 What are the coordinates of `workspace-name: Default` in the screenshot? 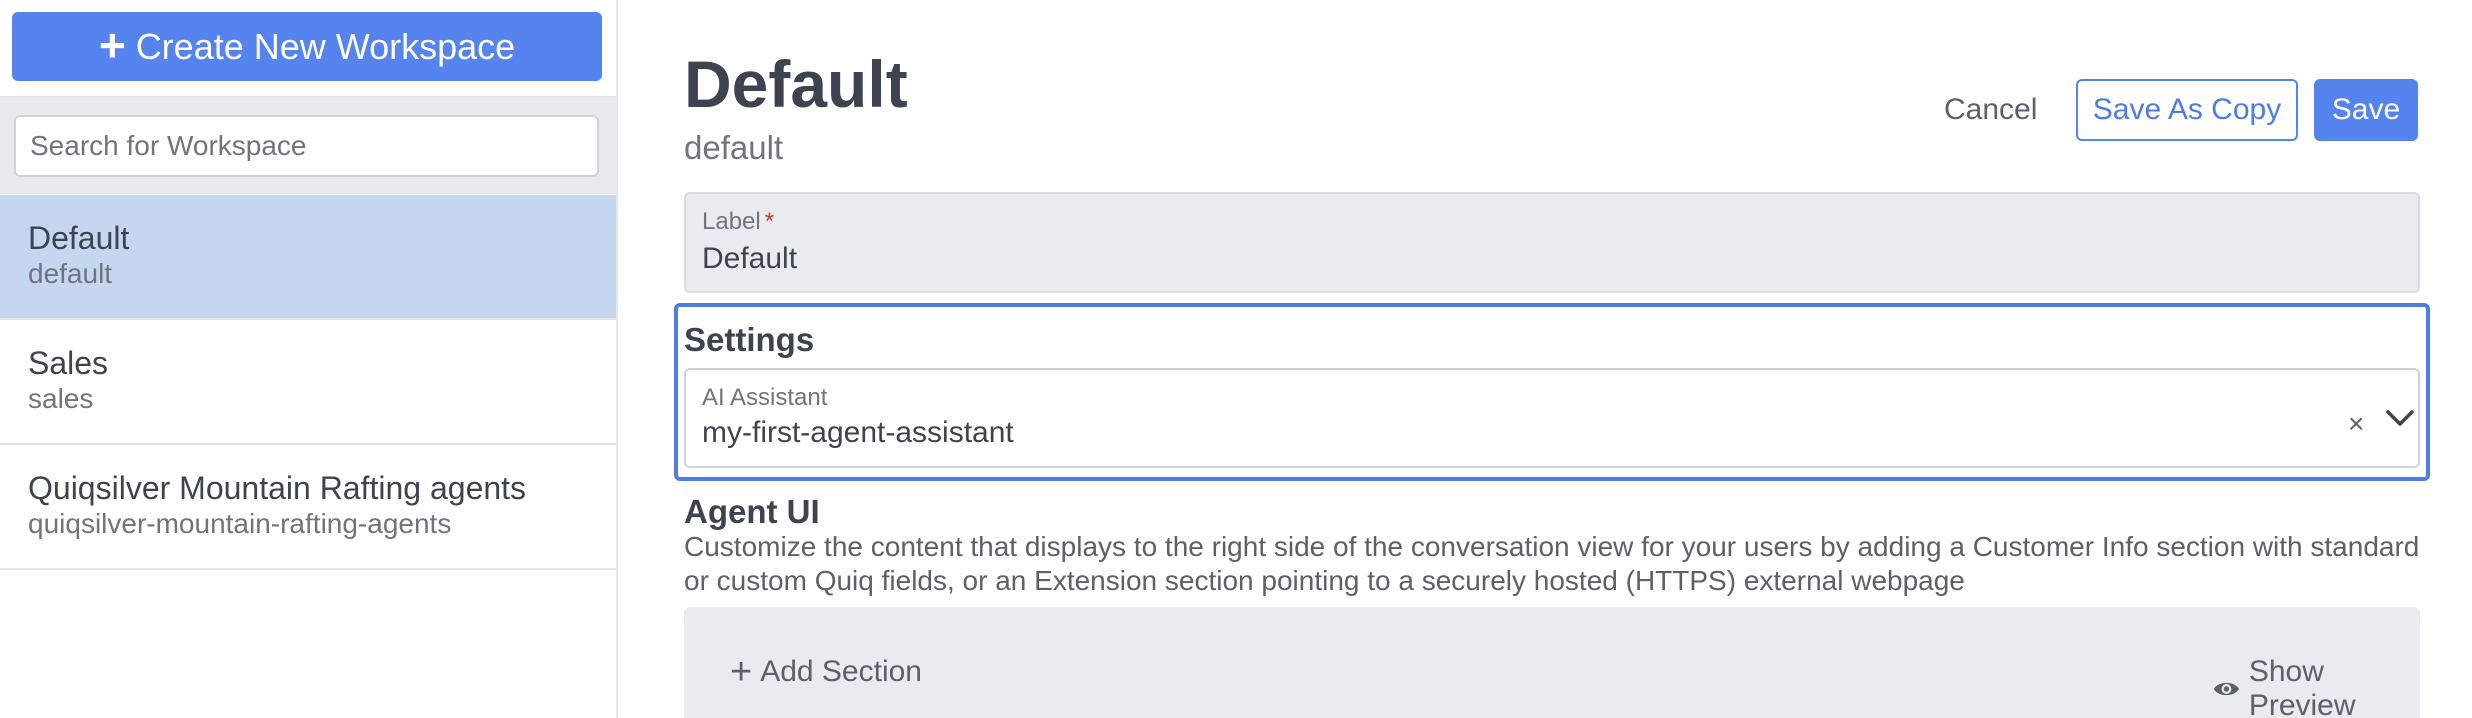 It's located at (79, 238).